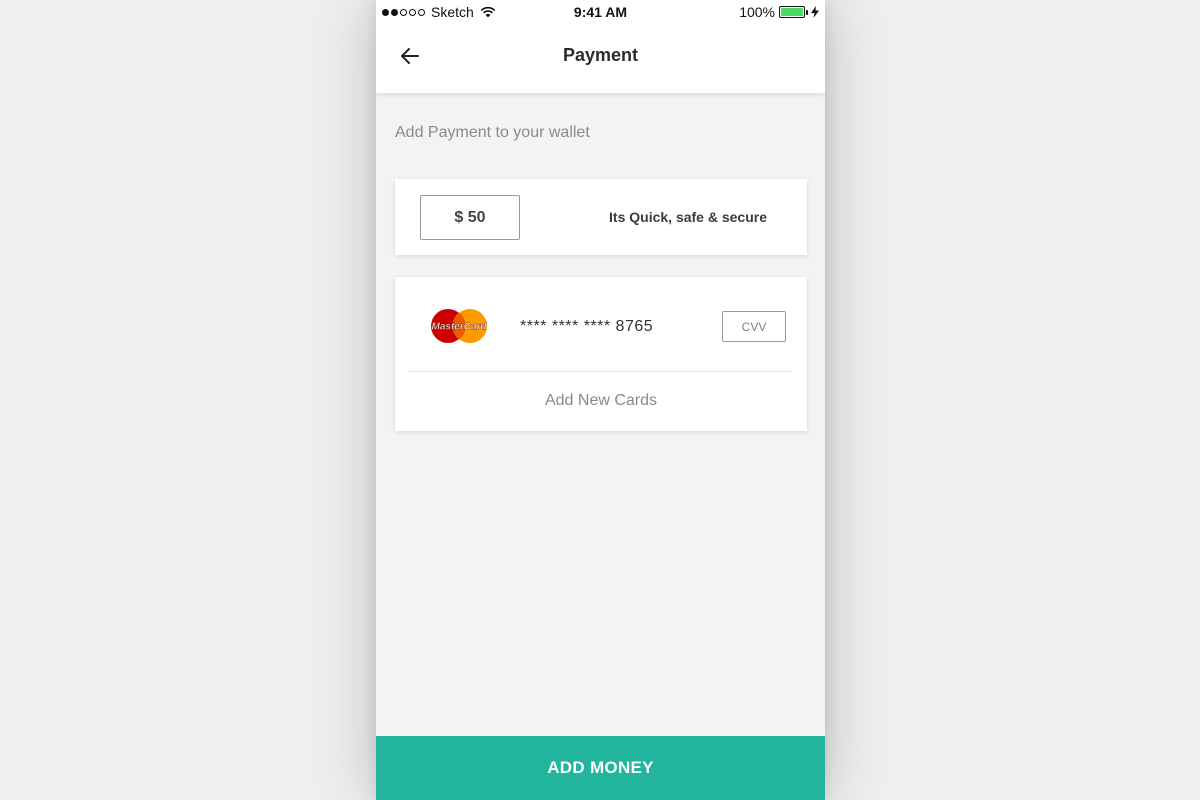 The height and width of the screenshot is (800, 1200). I want to click on nav-header: Payment, so click(600, 59).